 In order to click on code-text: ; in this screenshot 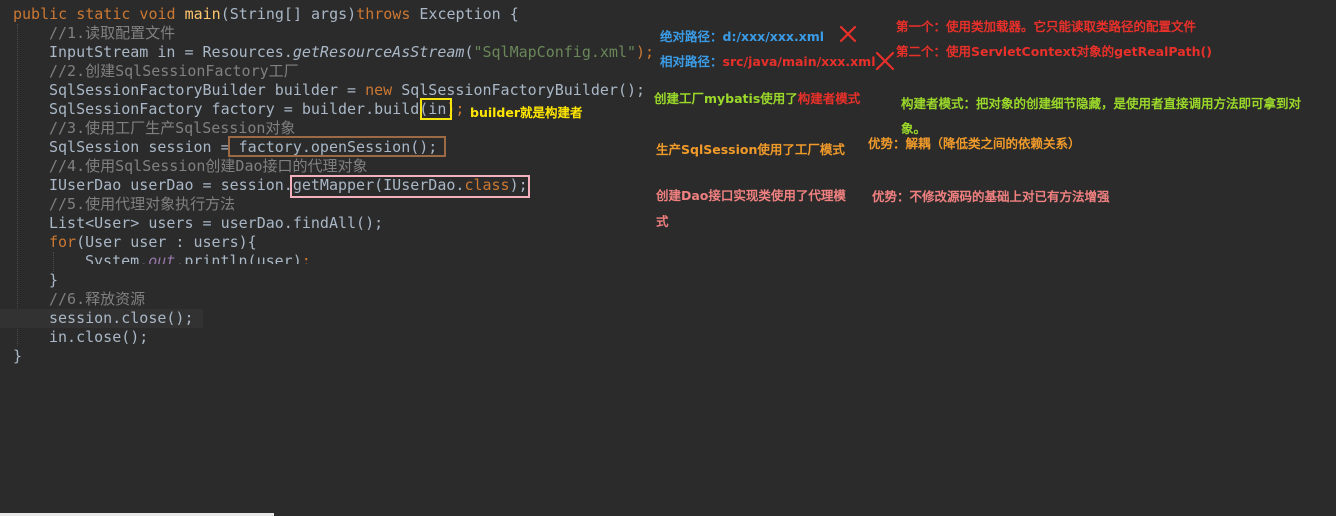, I will do `click(306, 258)`.